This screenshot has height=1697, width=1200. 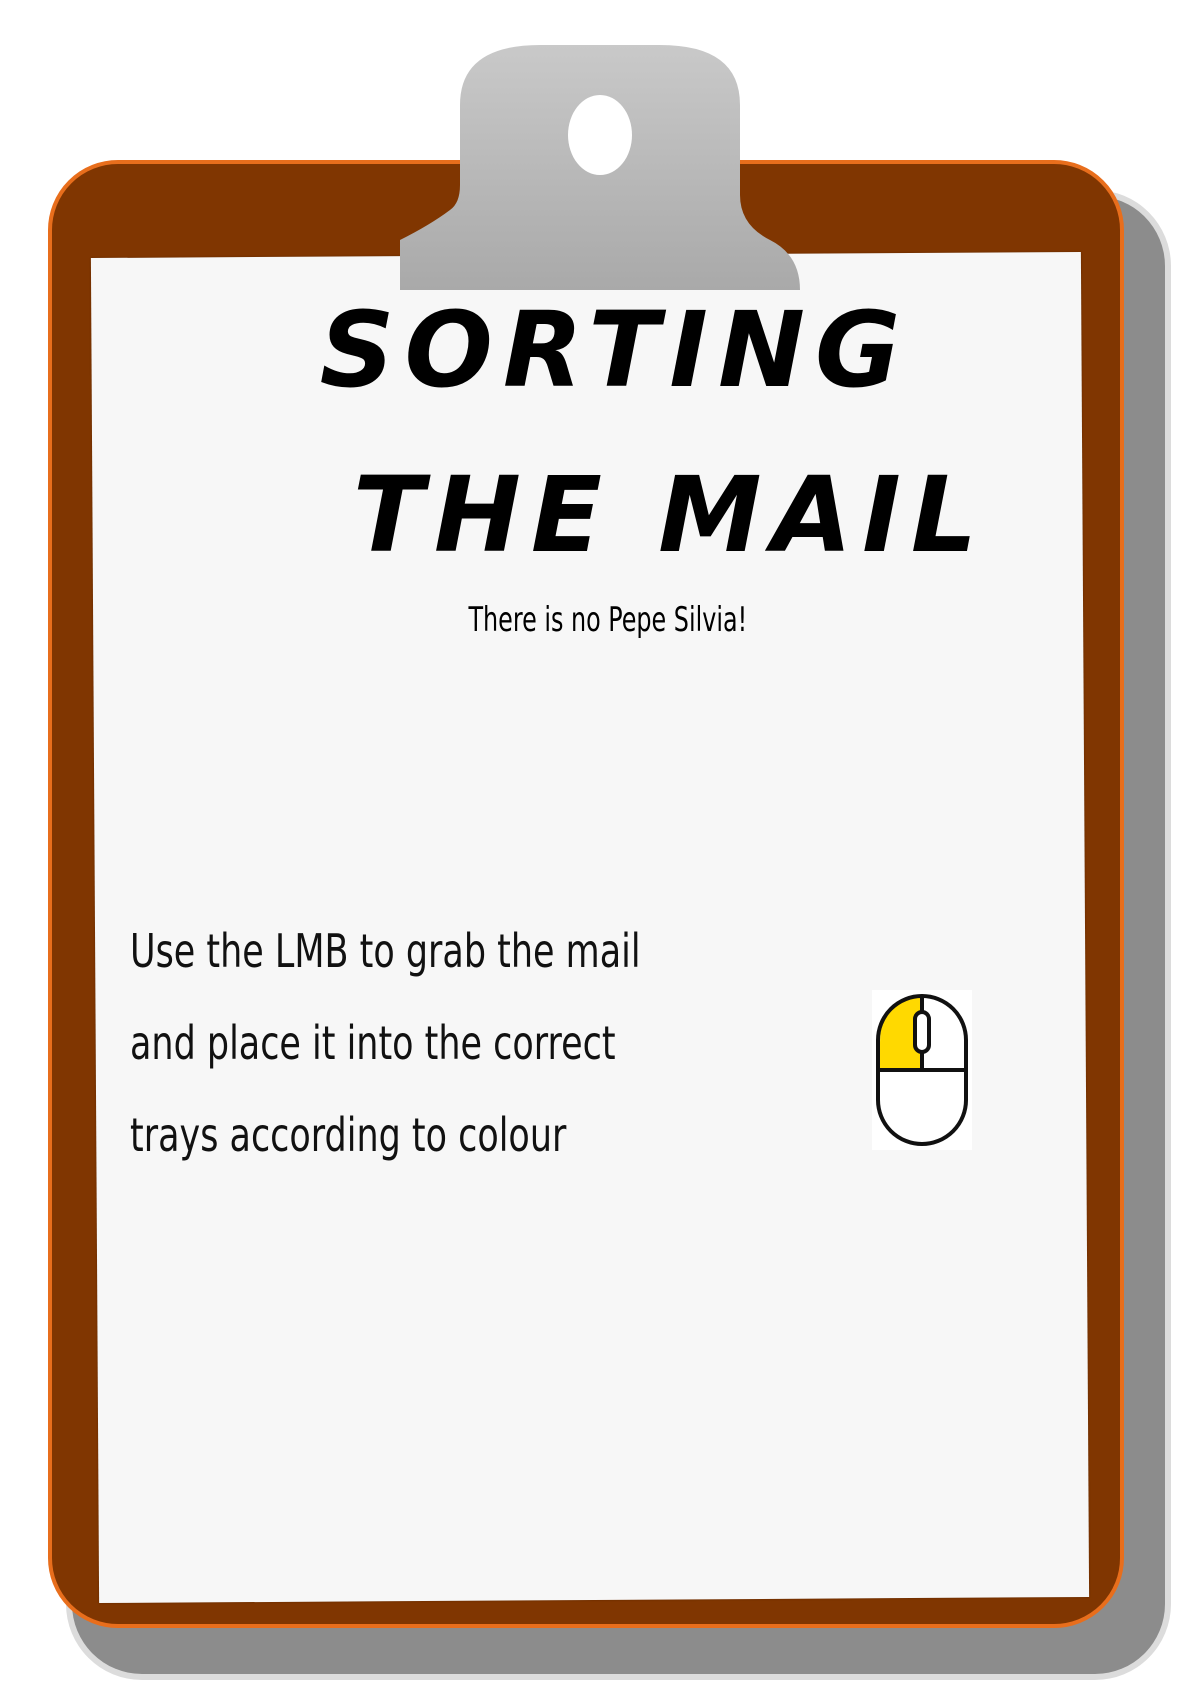 I want to click on instructions-line-3: trays according to colour, so click(x=348, y=1135).